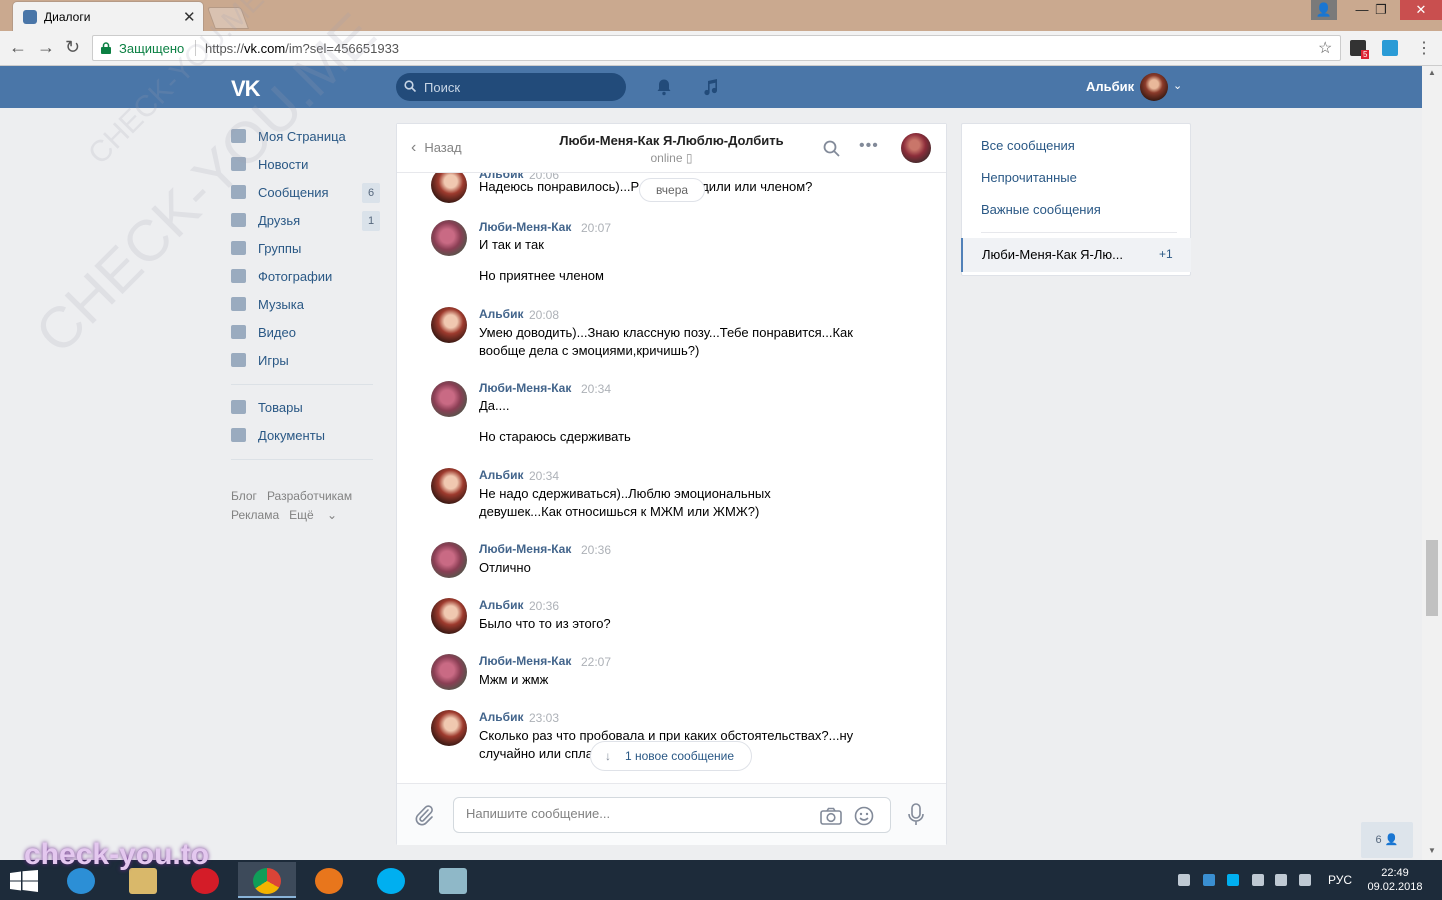 This screenshot has width=1442, height=900. I want to click on goods-icon, so click(238, 407).